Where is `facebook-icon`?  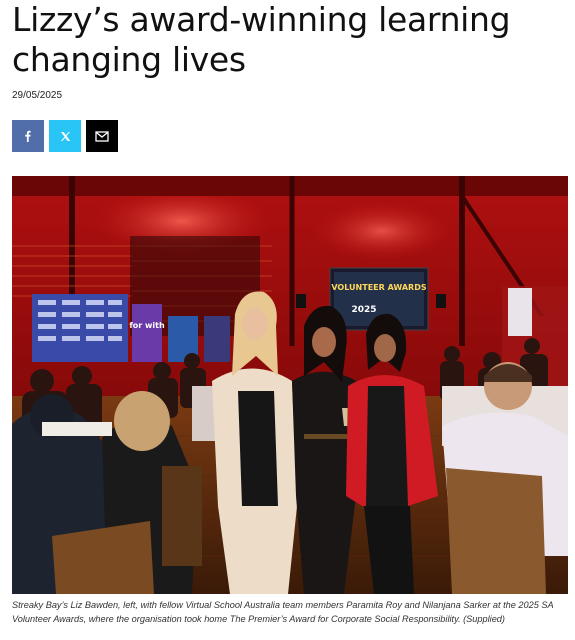
facebook-icon is located at coordinates (28, 136).